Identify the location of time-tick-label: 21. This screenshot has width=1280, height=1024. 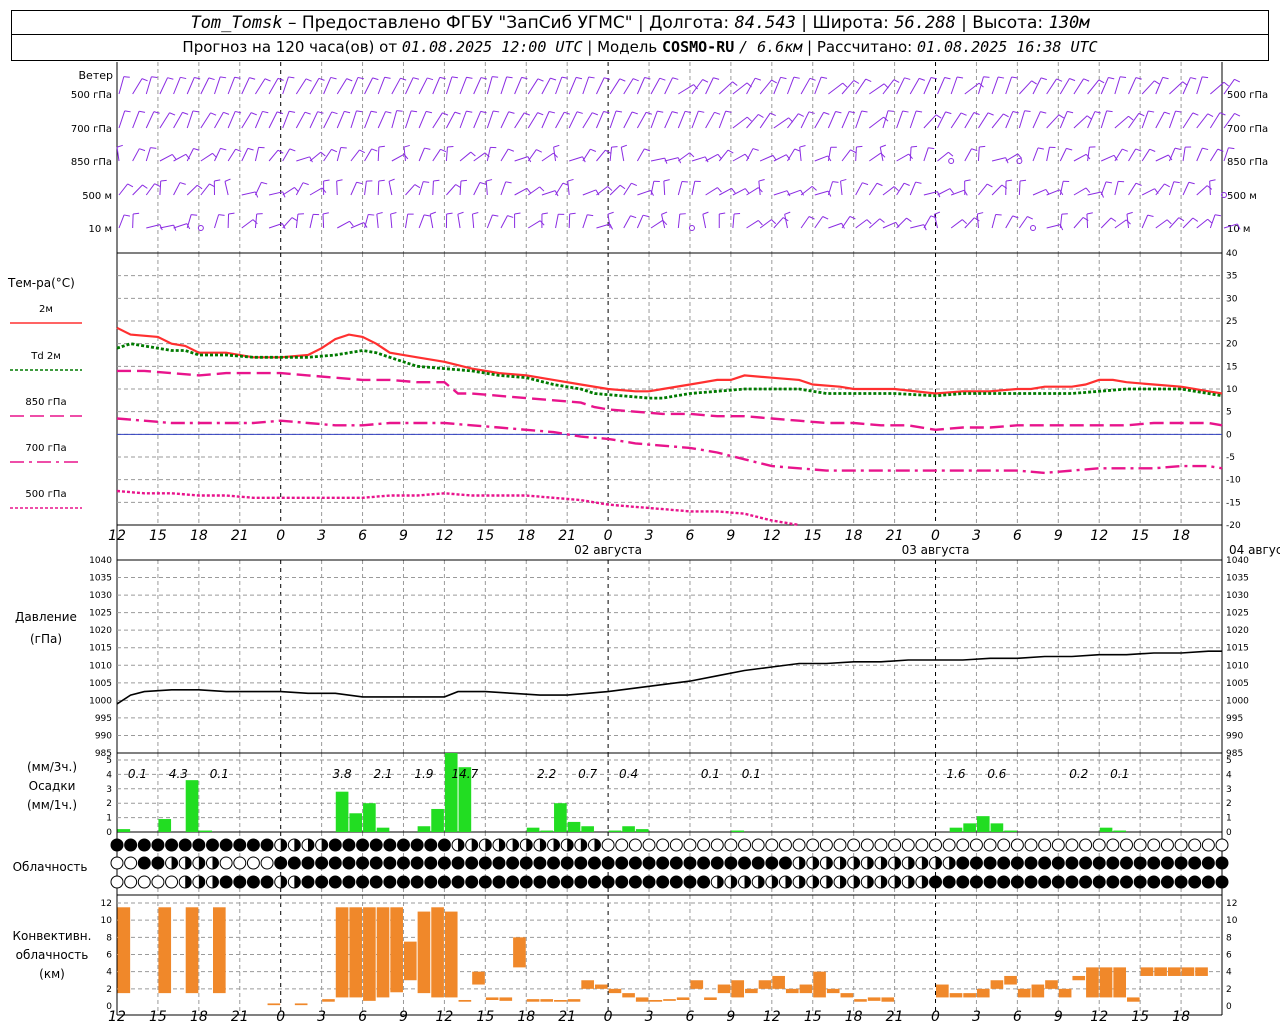
(567, 536).